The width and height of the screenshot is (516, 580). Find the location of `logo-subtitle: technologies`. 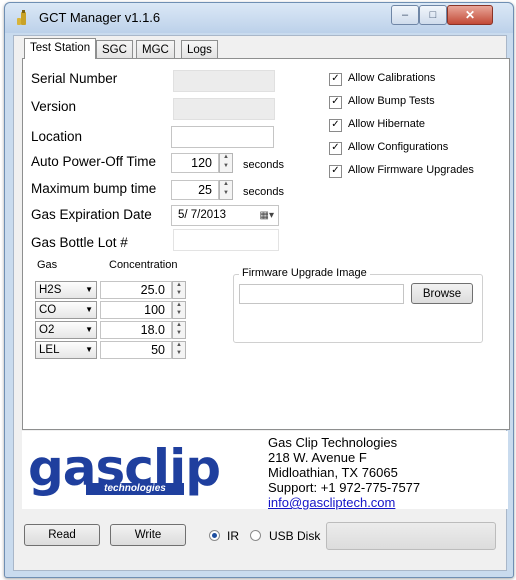

logo-subtitle: technologies is located at coordinates (135, 489).